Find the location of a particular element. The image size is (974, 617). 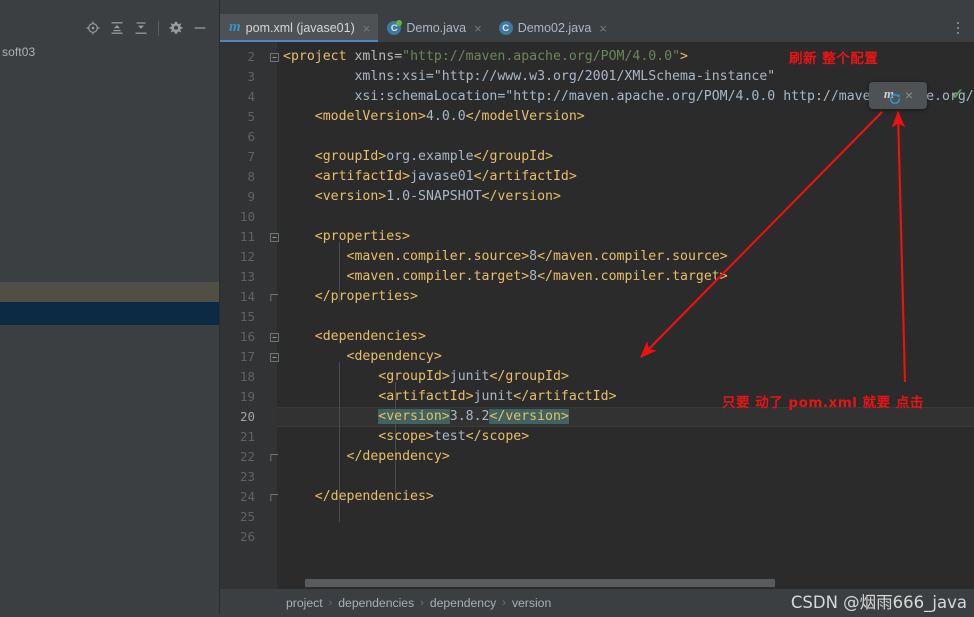

line-number: 25 is located at coordinates (247, 516).